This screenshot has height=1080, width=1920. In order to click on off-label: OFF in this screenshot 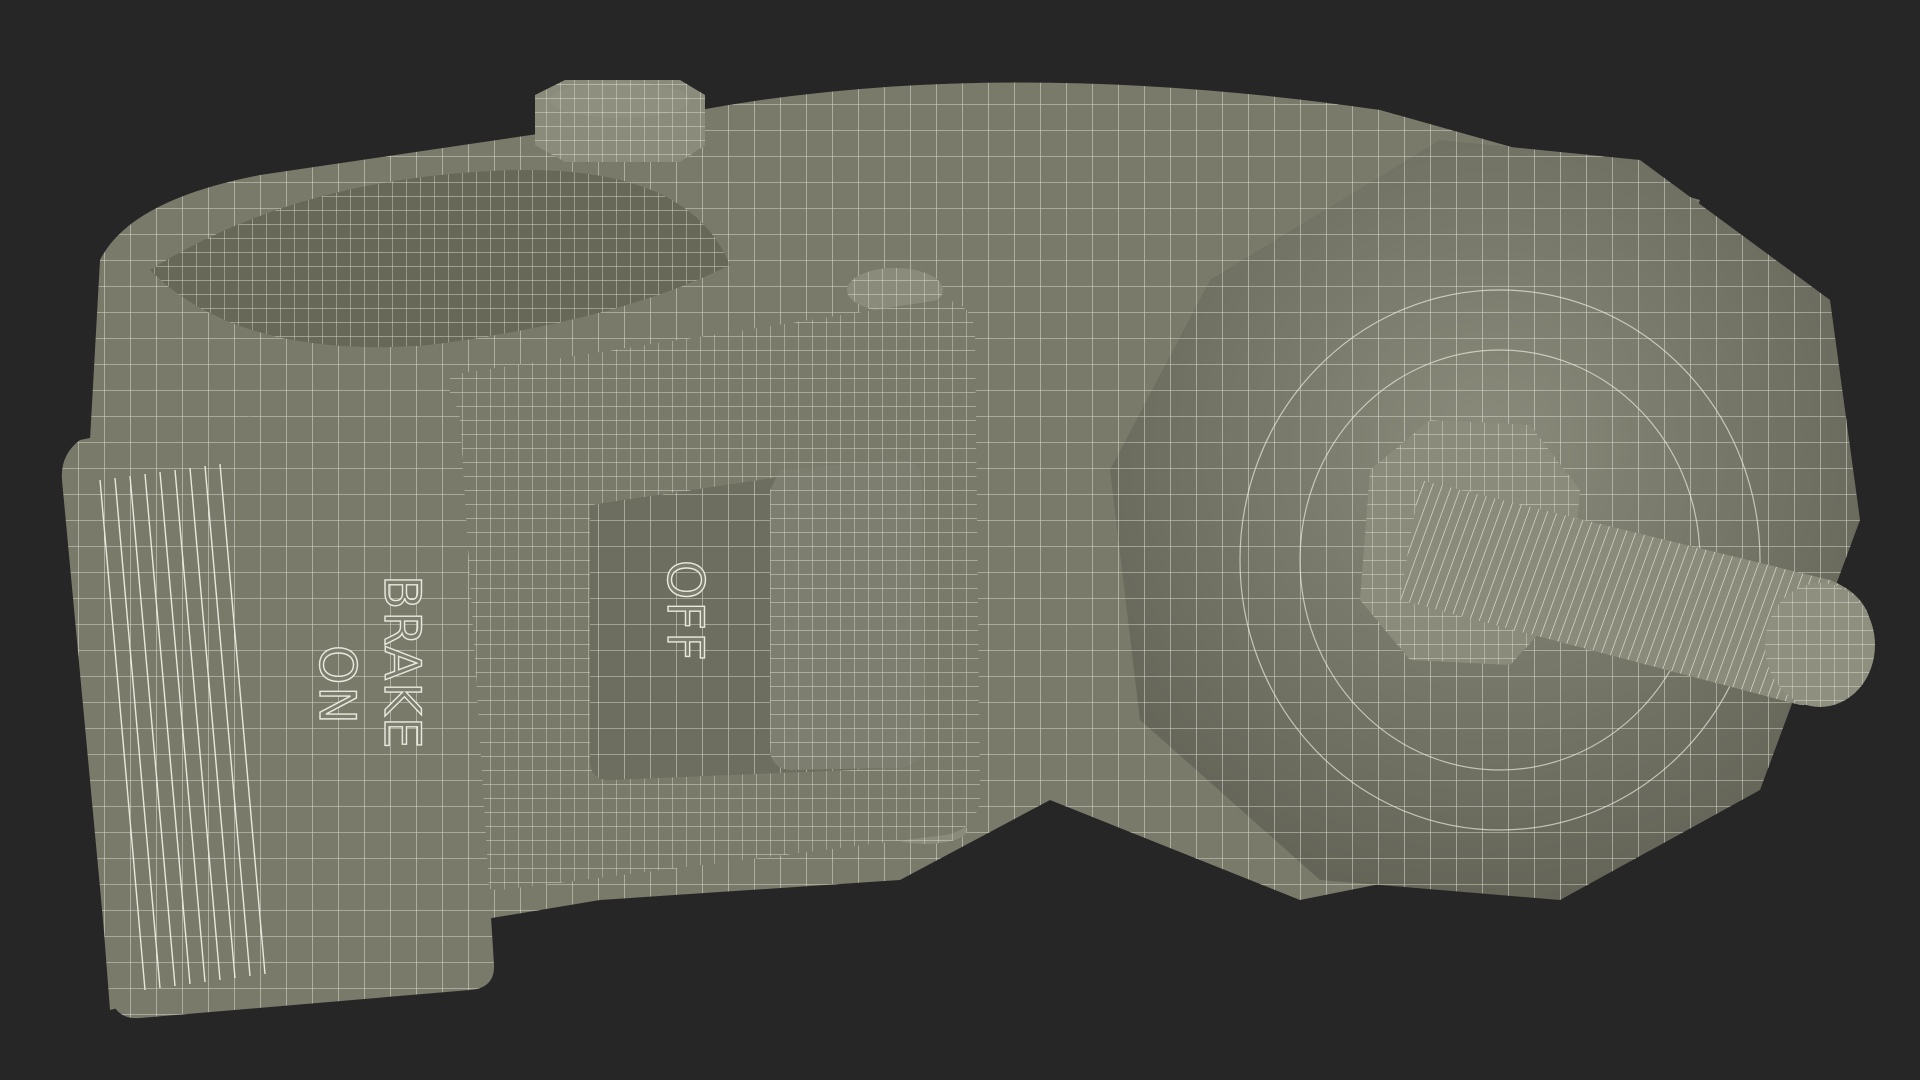, I will do `click(685, 611)`.